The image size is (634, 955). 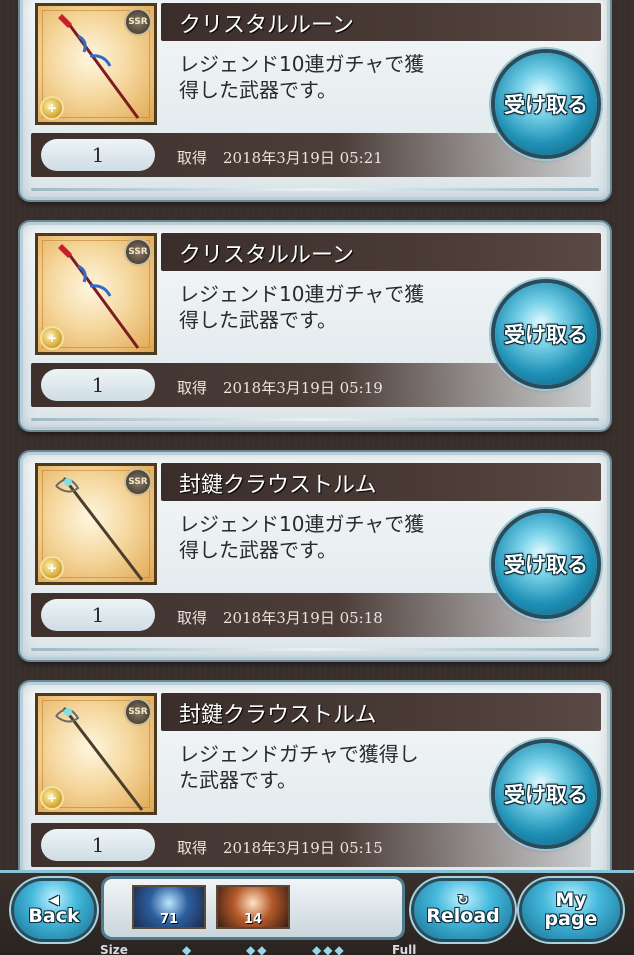 What do you see at coordinates (303, 848) in the screenshot?
I see `acquired-date: 2018年3月19日 05:15` at bounding box center [303, 848].